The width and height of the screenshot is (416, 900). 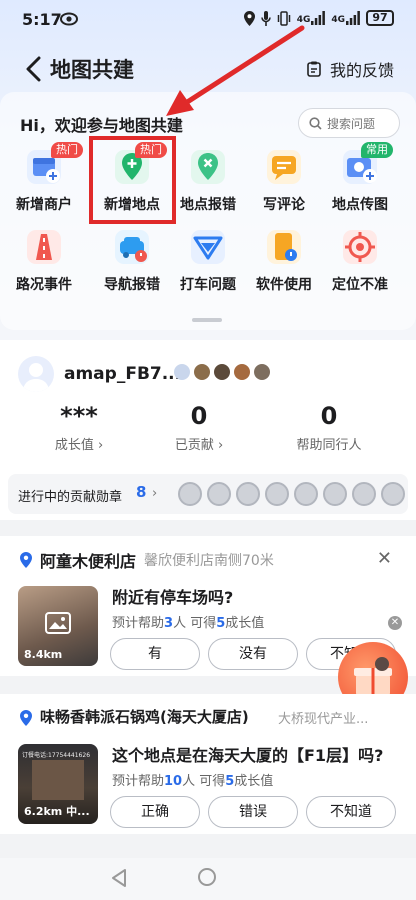 I want to click on tool-label: 地点传图, so click(x=360, y=205).